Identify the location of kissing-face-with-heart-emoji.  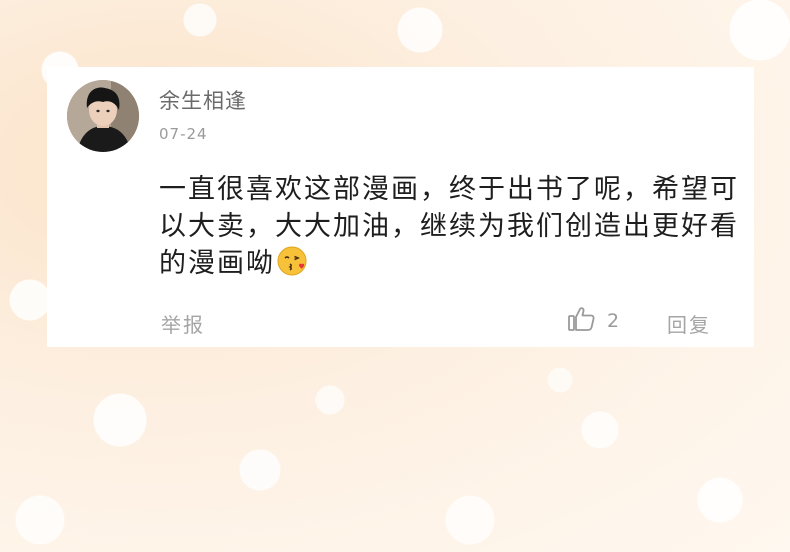
(292, 266).